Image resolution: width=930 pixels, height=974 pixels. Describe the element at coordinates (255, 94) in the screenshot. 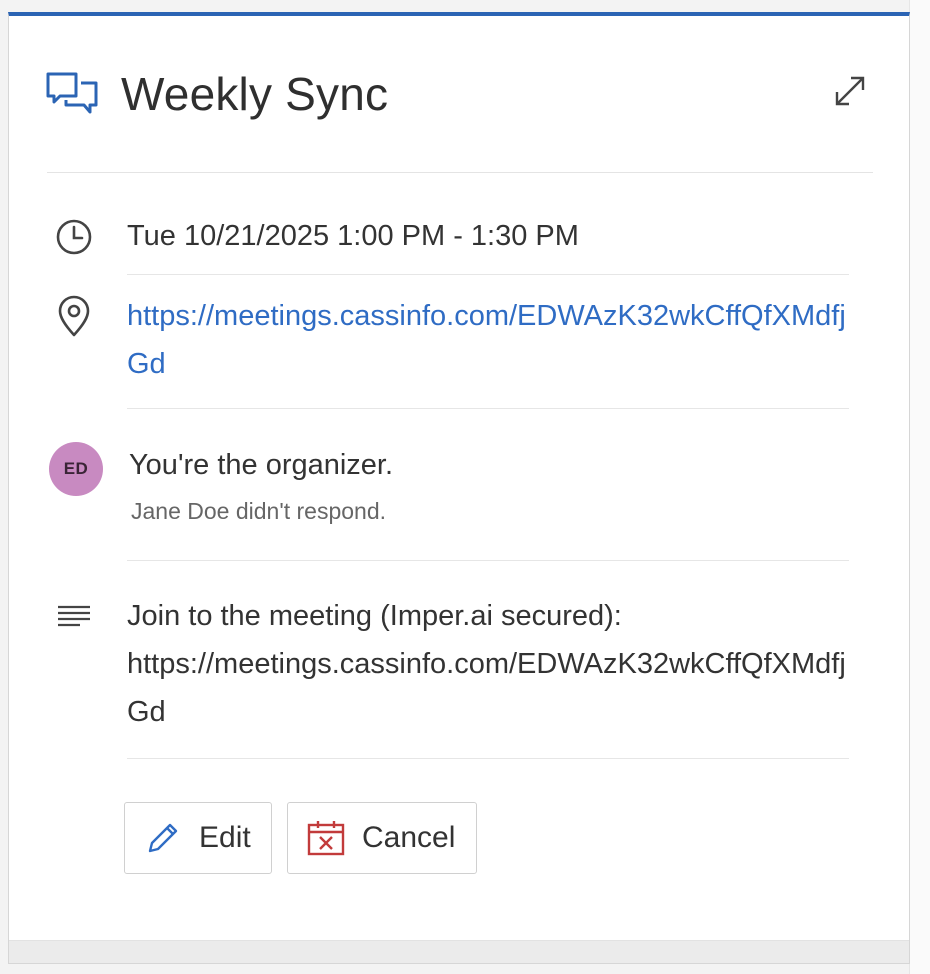

I see `event-title: Weekly Sync` at that location.